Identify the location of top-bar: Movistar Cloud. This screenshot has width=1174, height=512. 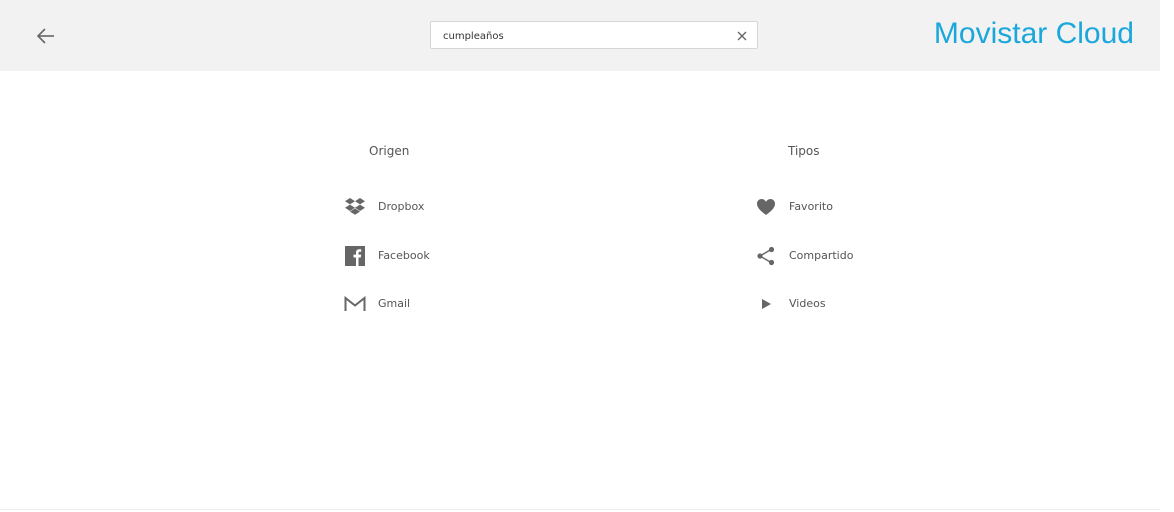
(580, 35).